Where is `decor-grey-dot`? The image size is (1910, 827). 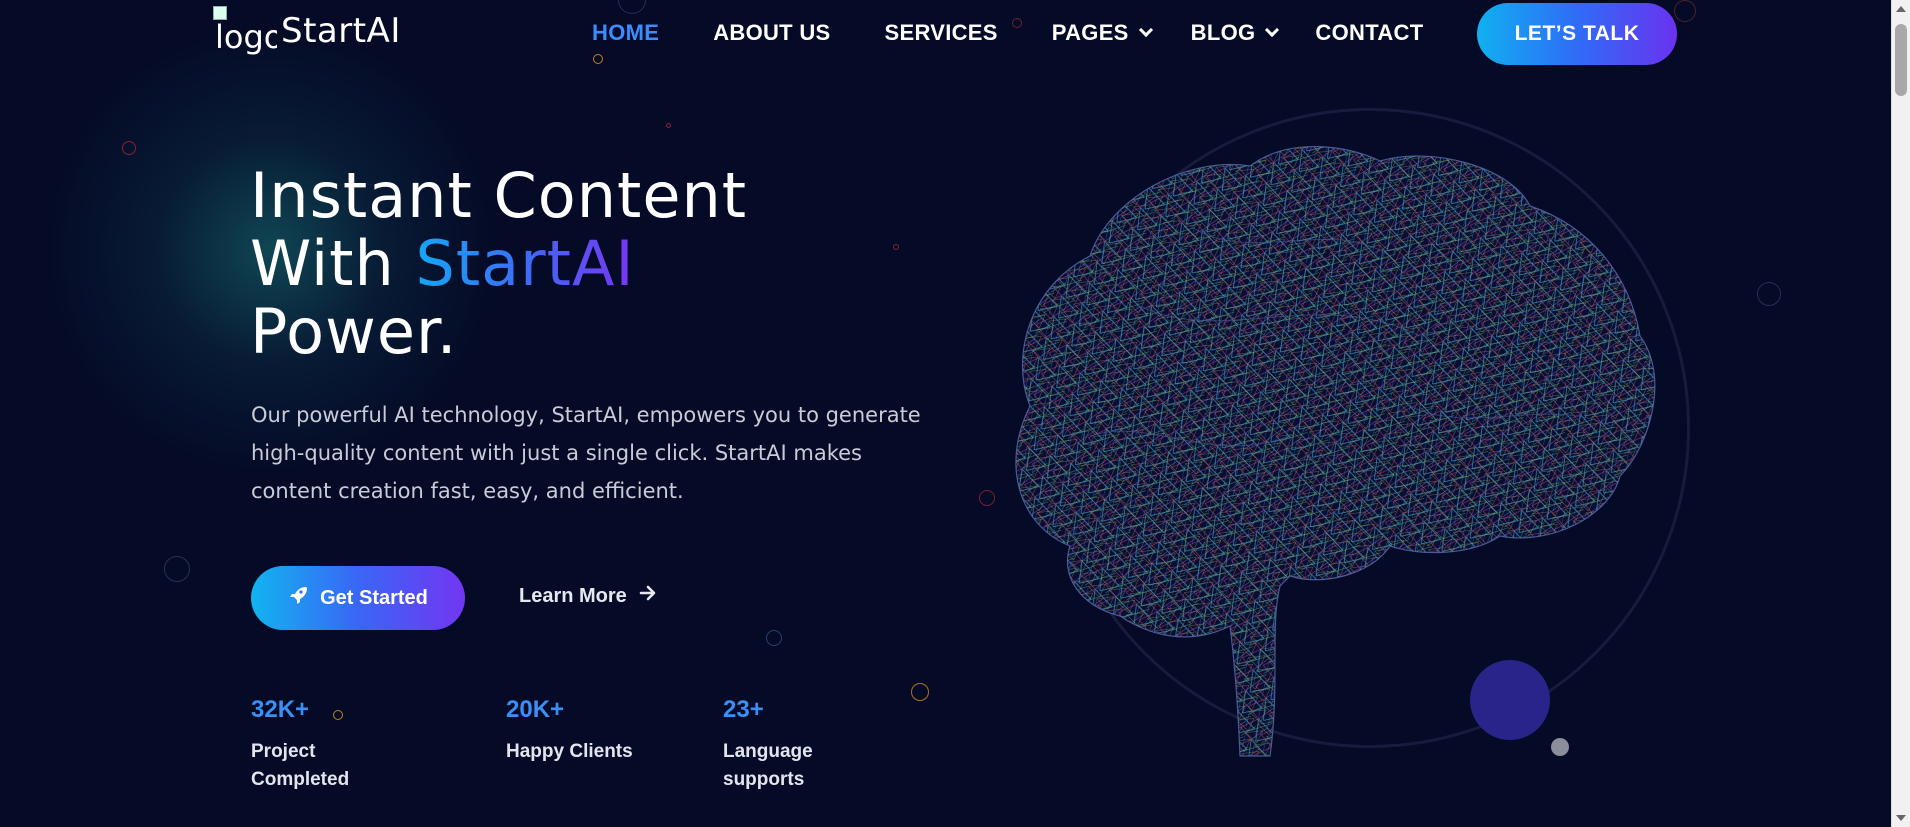
decor-grey-dot is located at coordinates (1560, 747).